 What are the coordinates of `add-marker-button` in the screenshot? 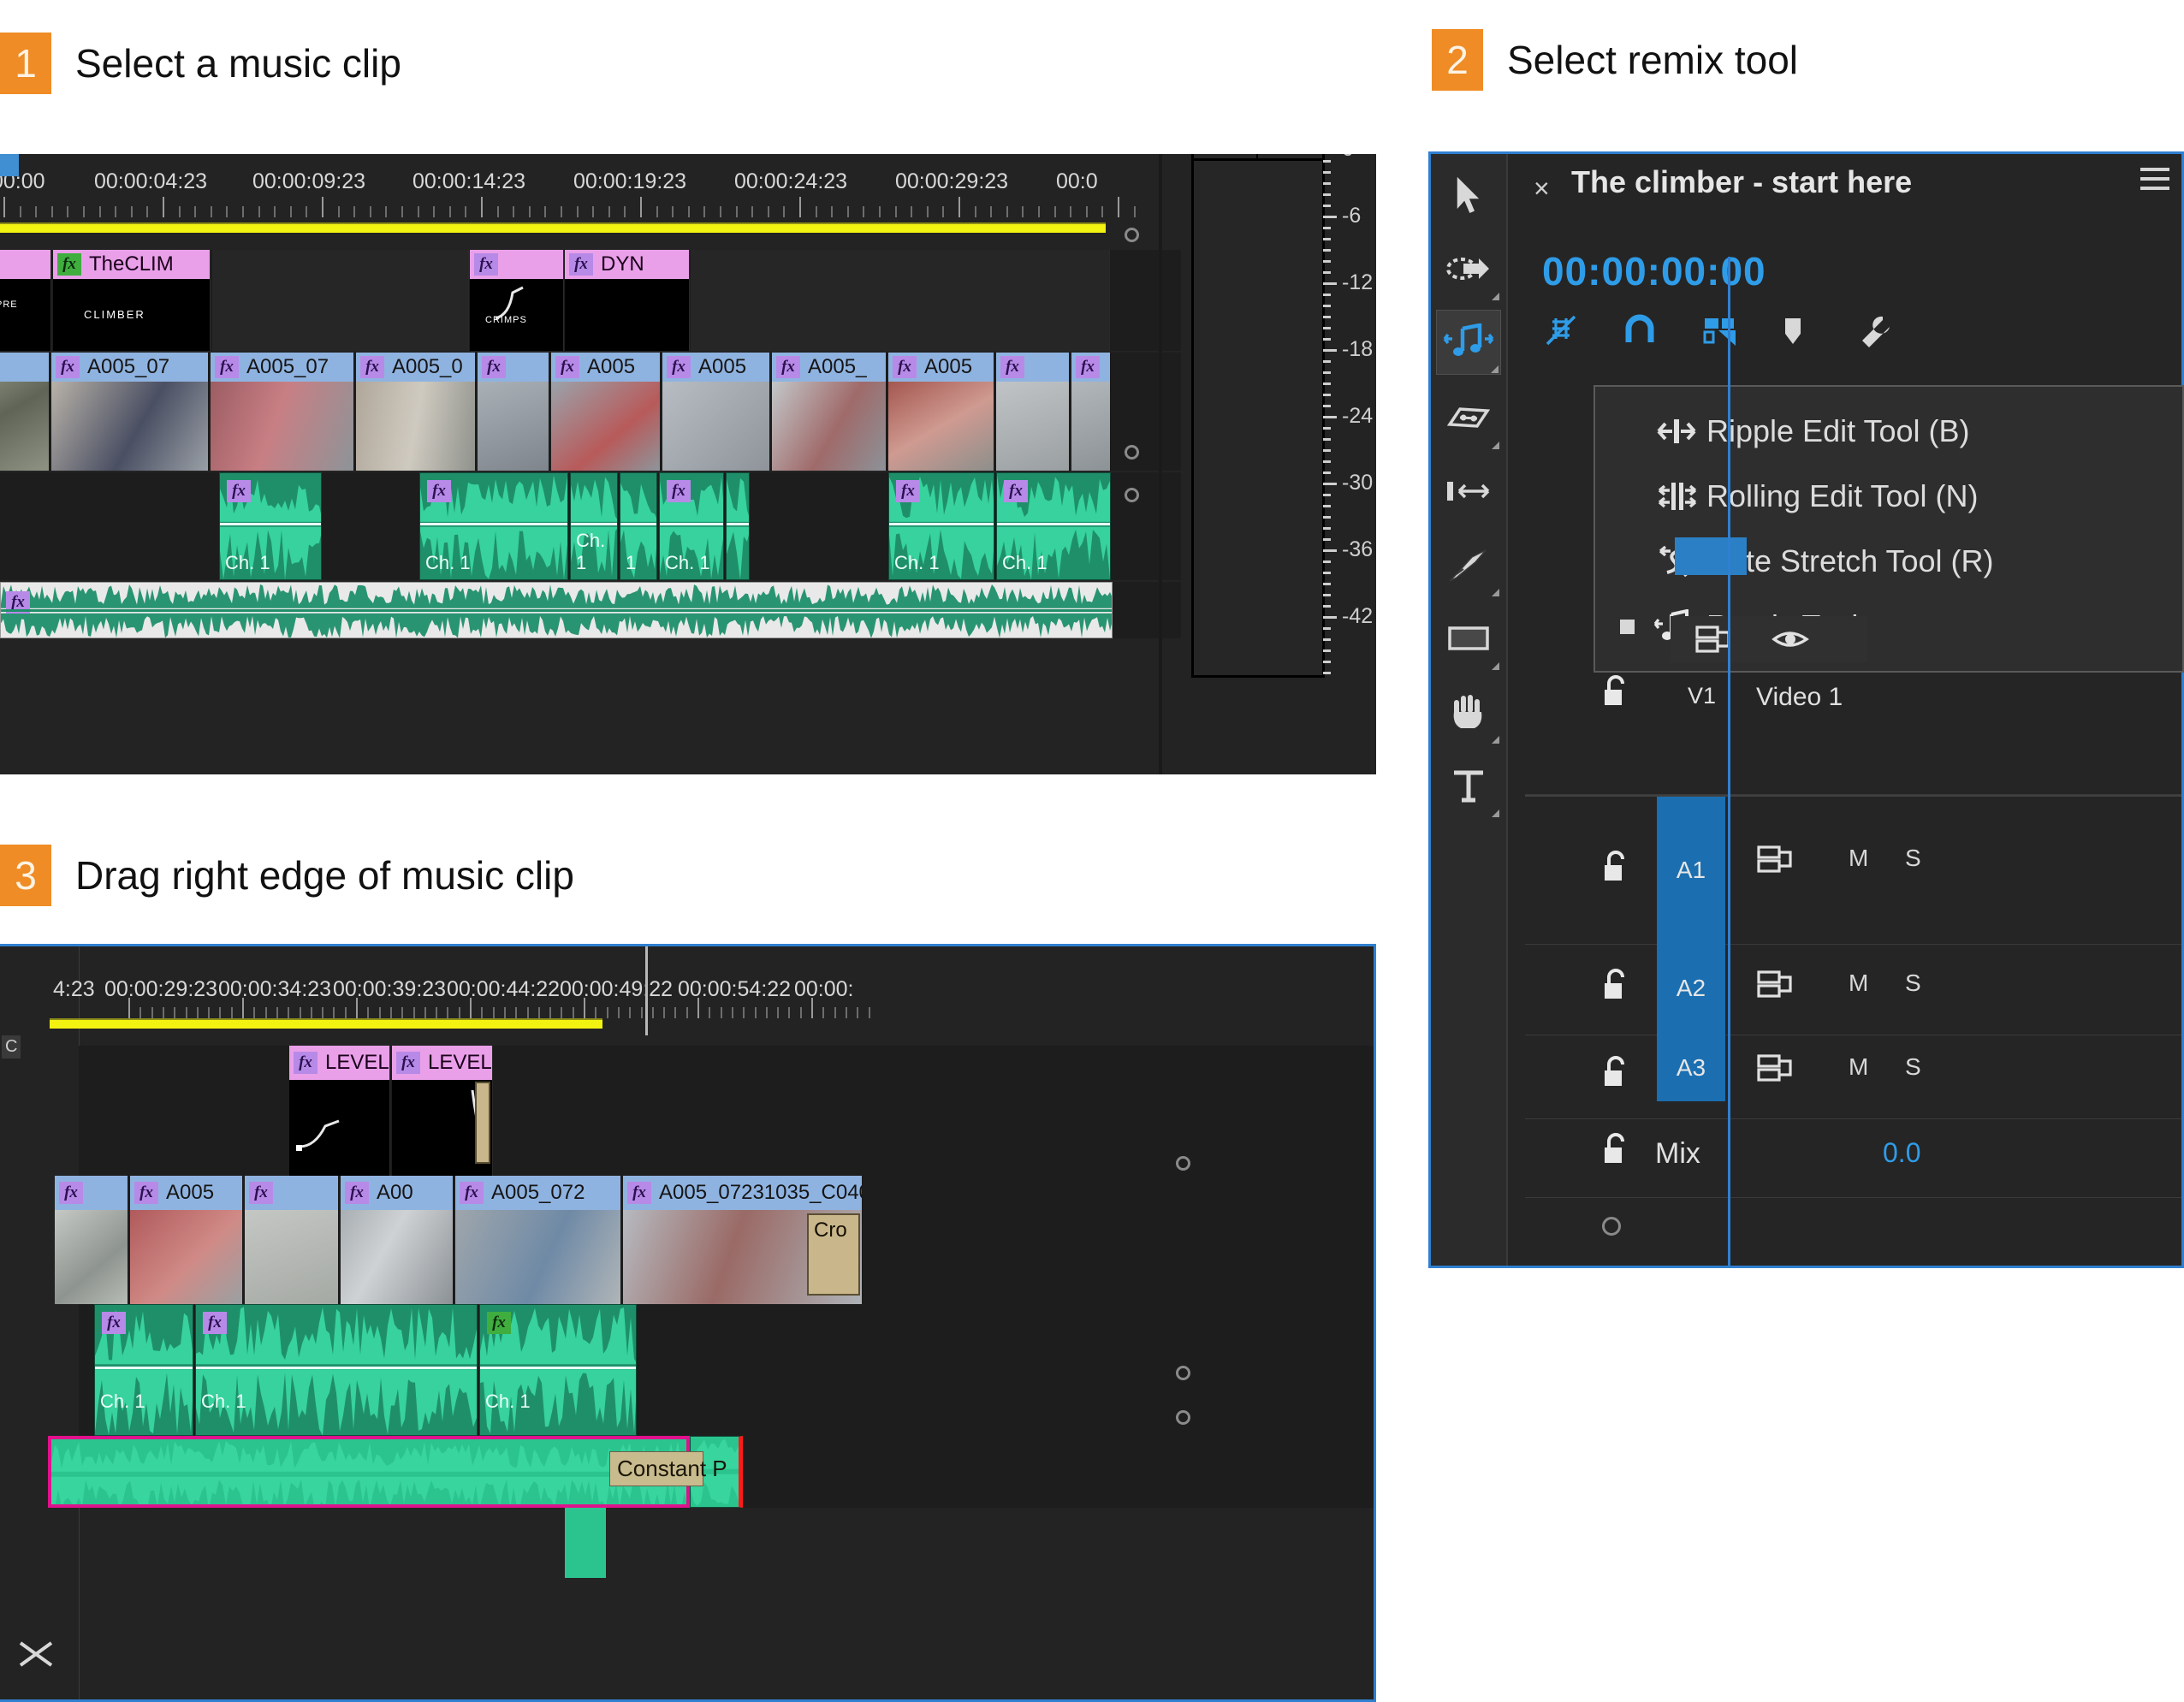 It's located at (1793, 332).